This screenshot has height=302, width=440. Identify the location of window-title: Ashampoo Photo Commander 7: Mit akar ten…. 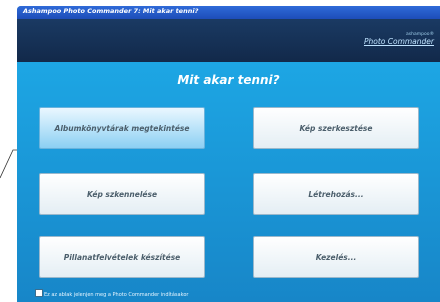
(111, 11).